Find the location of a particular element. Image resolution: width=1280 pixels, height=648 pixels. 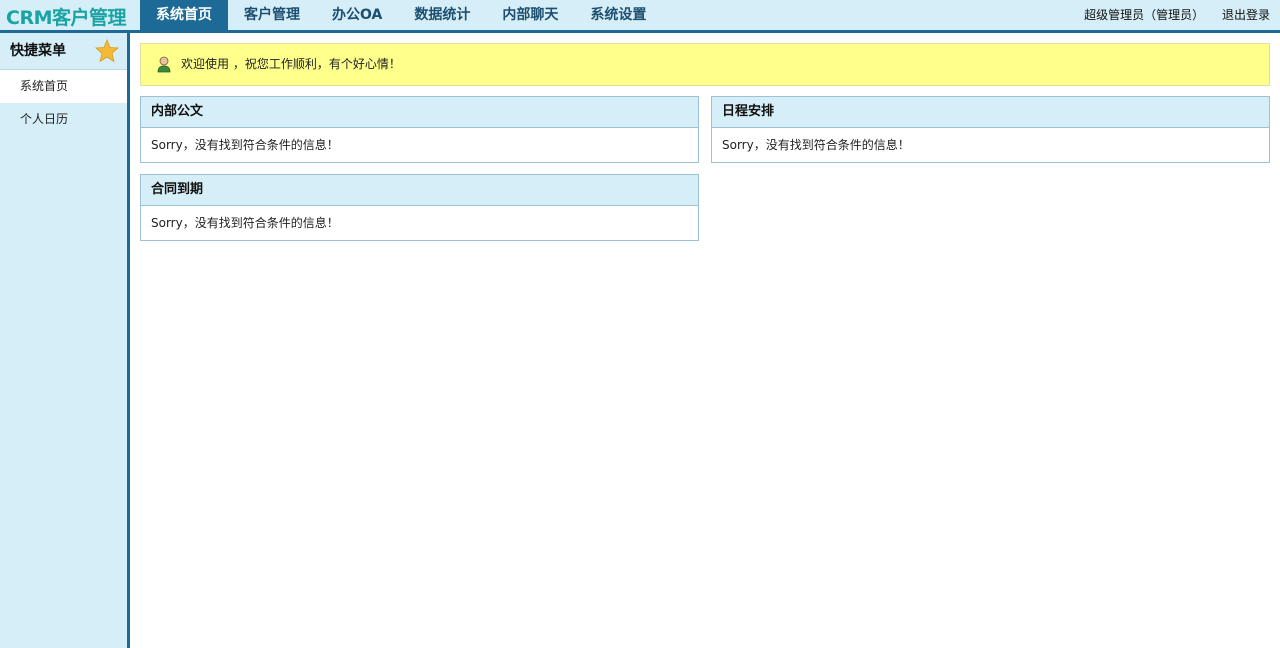

panel-contract-expiry: 合同到期 Sorry，没有找到符合条件的信息！ is located at coordinates (419, 207).